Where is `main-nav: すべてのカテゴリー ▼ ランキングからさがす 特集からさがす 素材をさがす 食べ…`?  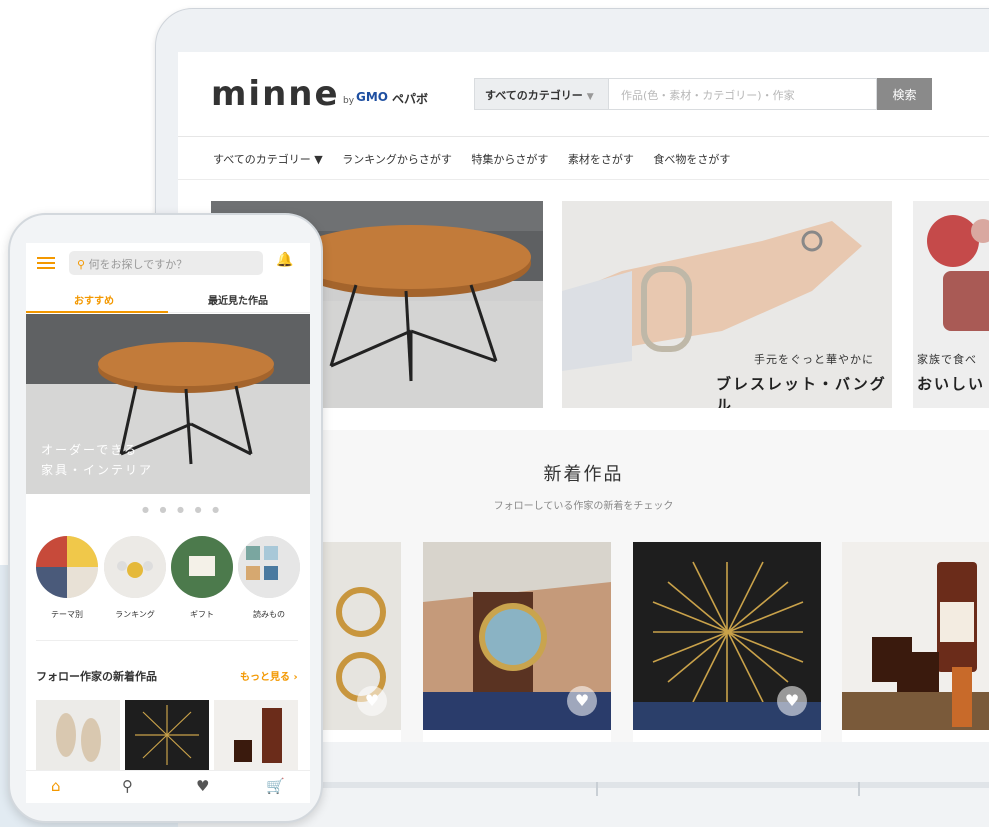 main-nav: すべてのカテゴリー ▼ ランキングからさがす 特集からさがす 素材をさがす 食べ… is located at coordinates (479, 159).